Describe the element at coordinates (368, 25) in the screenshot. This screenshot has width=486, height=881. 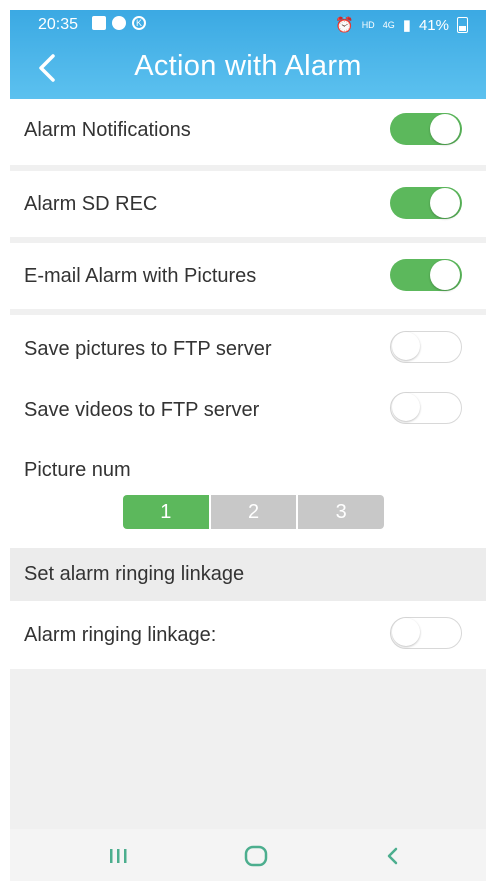
I see `hd-badge: HD` at that location.